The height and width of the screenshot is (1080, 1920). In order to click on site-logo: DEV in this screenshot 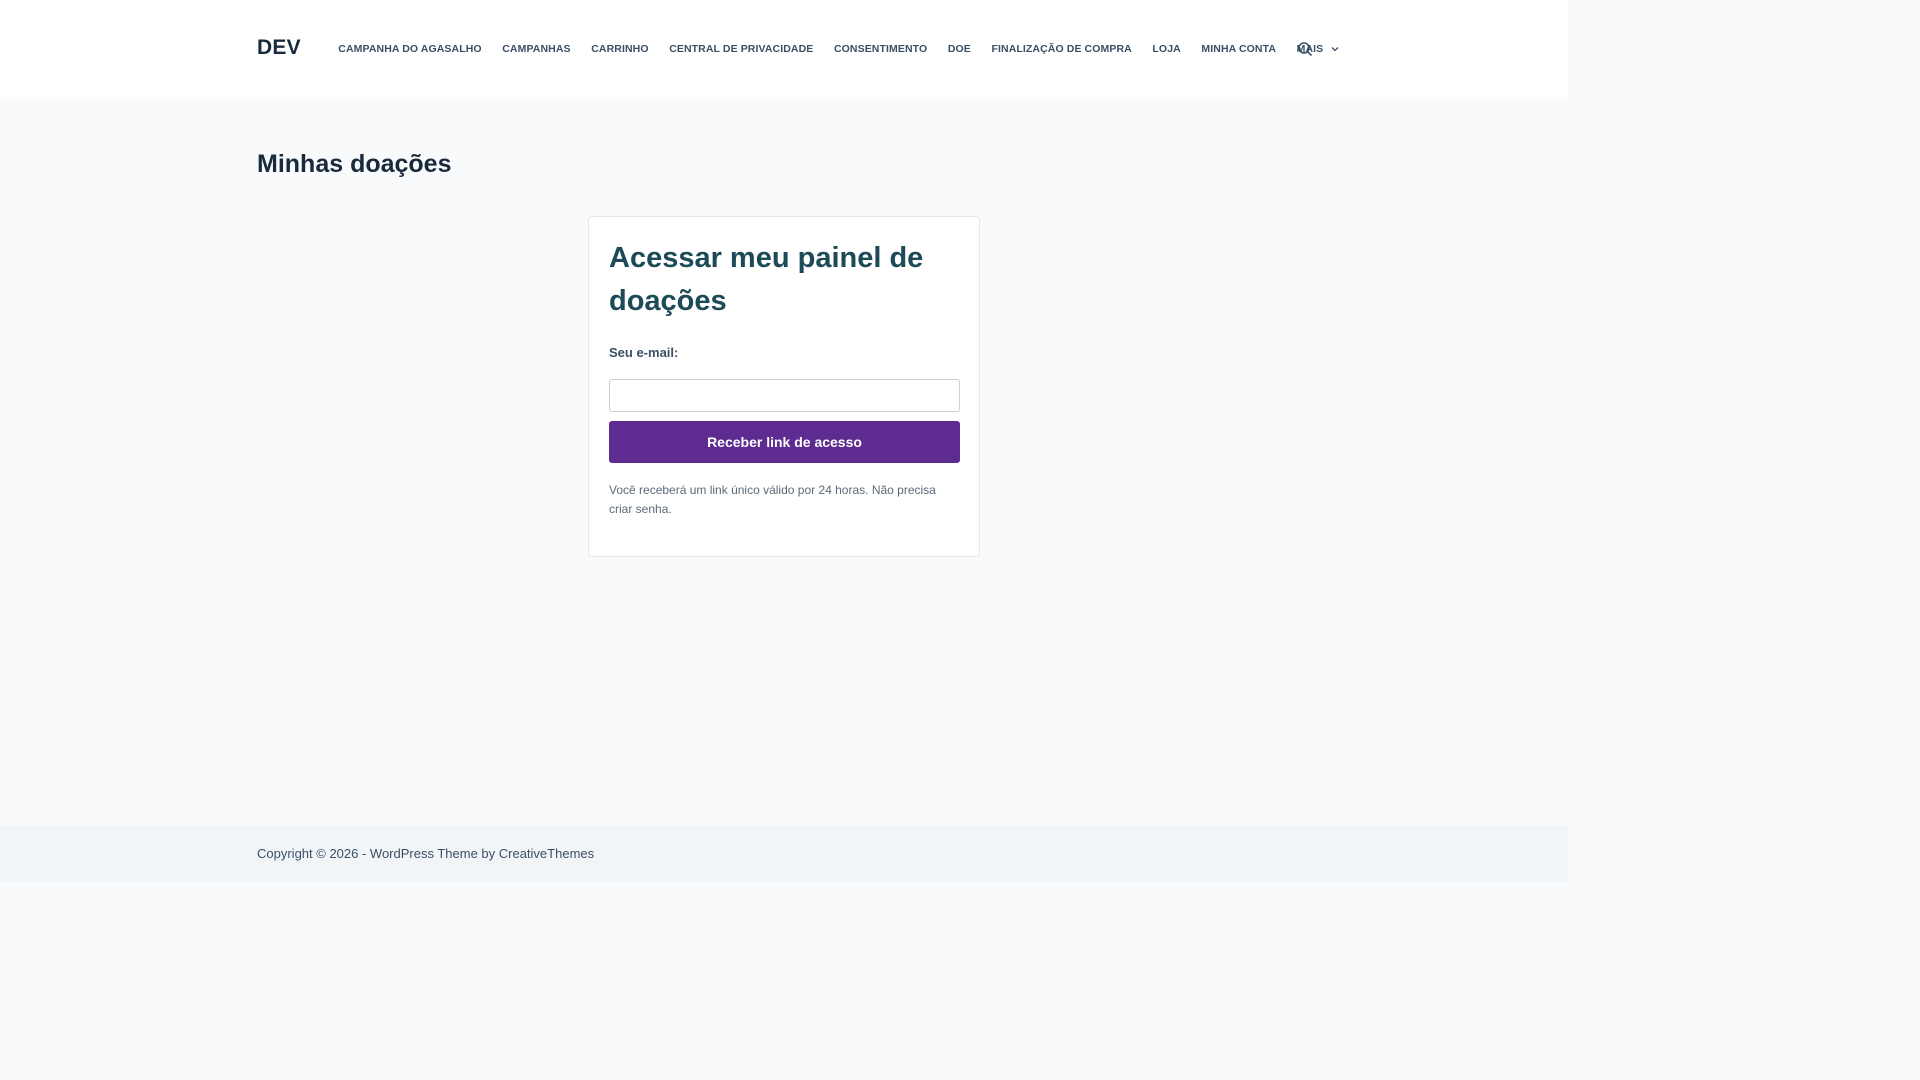, I will do `click(279, 48)`.